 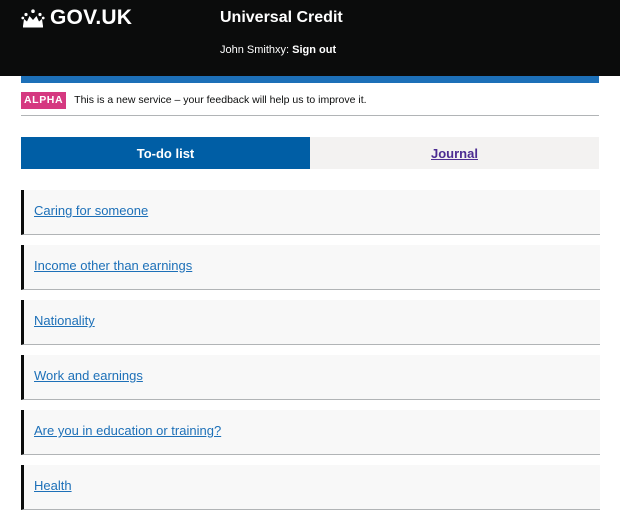 I want to click on crown-icon, so click(x=33, y=18).